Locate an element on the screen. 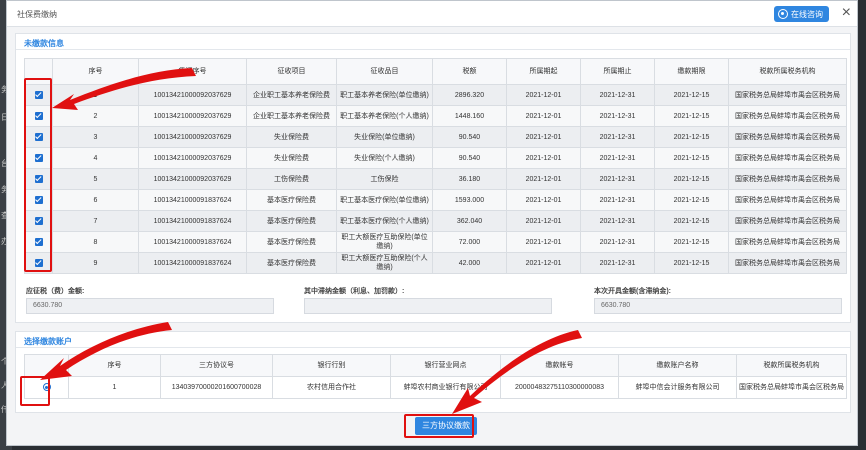  column-header: 缴款帐号 is located at coordinates (559, 365).